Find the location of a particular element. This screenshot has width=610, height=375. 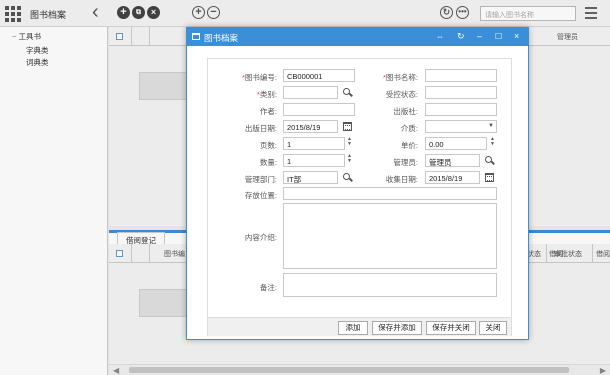

label-category: *类别: is located at coordinates (266, 94).